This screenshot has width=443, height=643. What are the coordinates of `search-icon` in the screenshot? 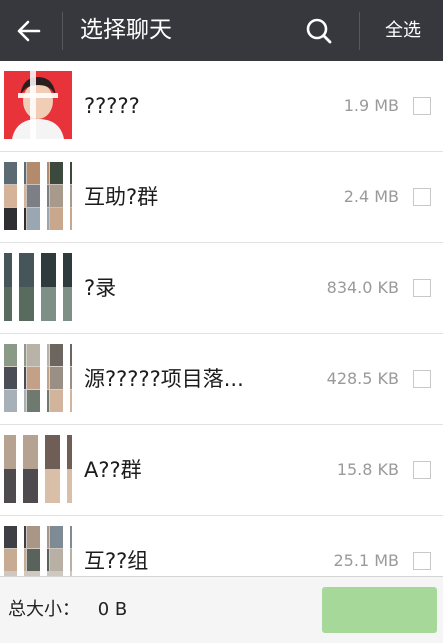 It's located at (319, 30).